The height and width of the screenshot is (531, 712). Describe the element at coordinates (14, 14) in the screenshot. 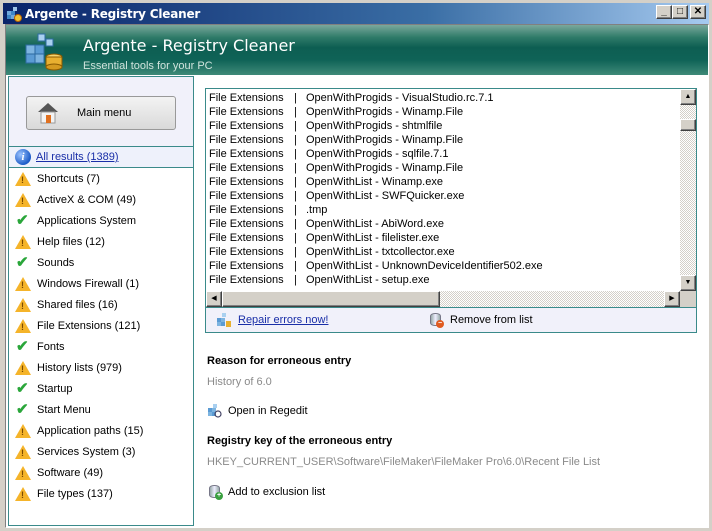

I see `registry-app-icon` at that location.